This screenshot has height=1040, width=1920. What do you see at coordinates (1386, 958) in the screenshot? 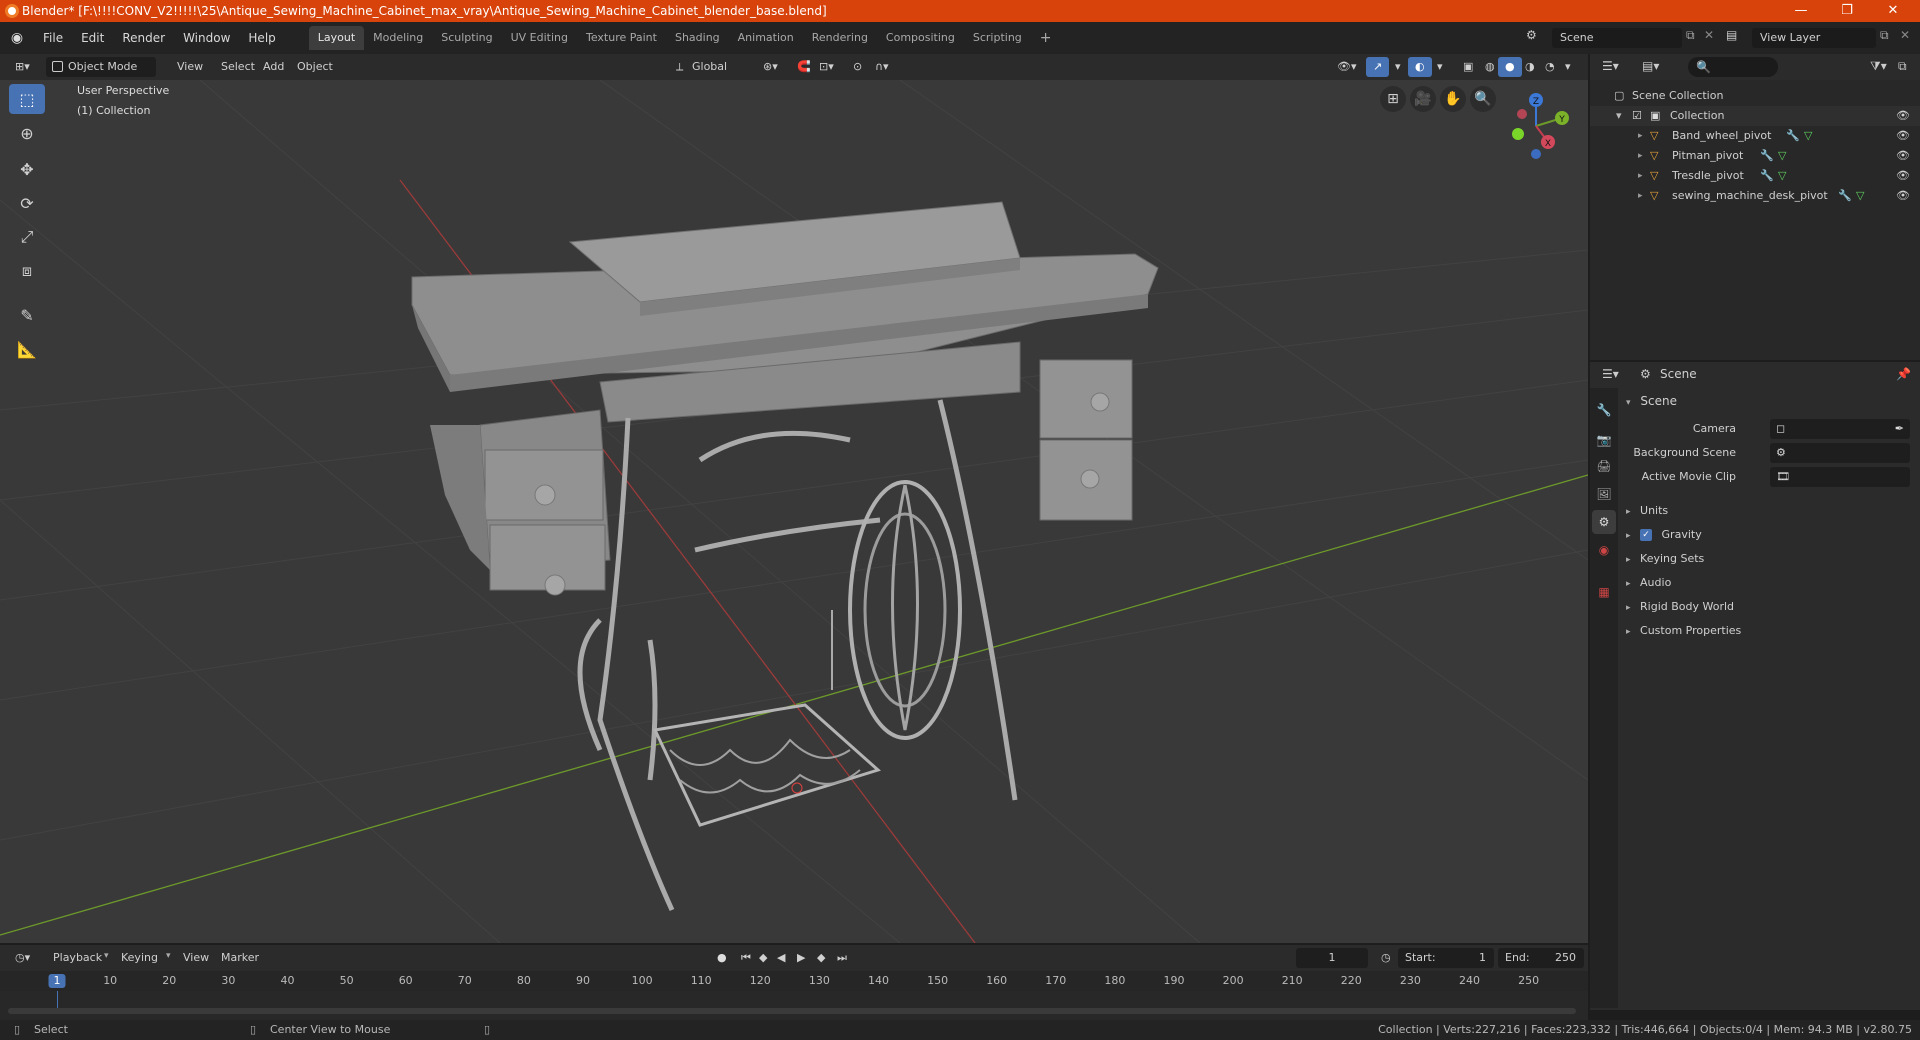
I see `preview-range-icon: ◷` at bounding box center [1386, 958].